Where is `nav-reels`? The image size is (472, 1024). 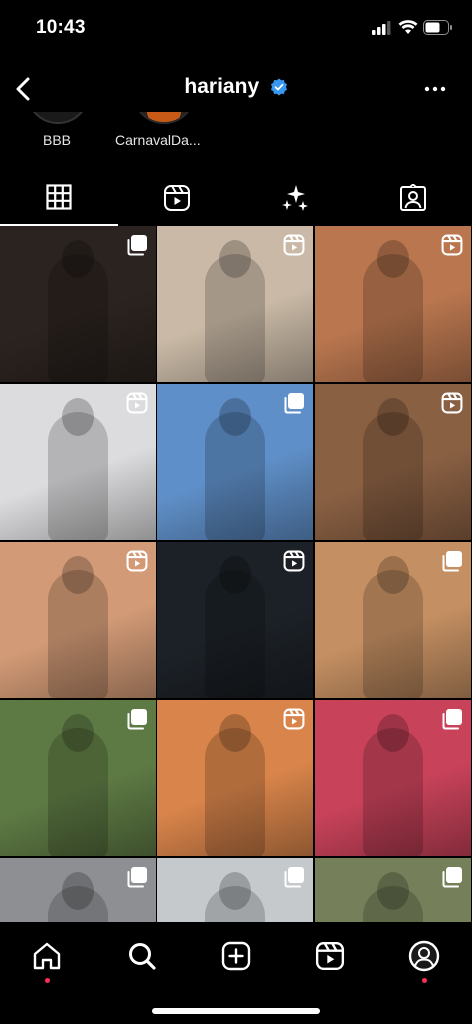 nav-reels is located at coordinates (330, 956).